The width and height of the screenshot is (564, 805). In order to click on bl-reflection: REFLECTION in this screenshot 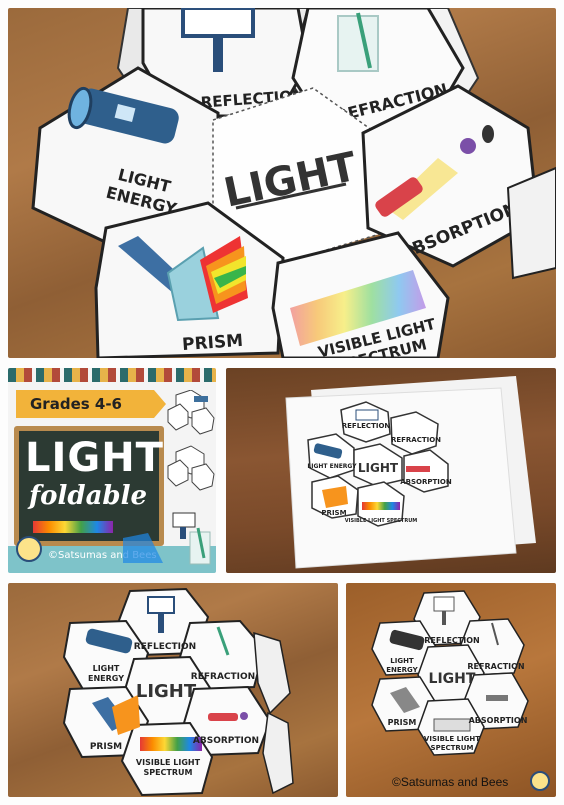, I will do `click(165, 647)`.